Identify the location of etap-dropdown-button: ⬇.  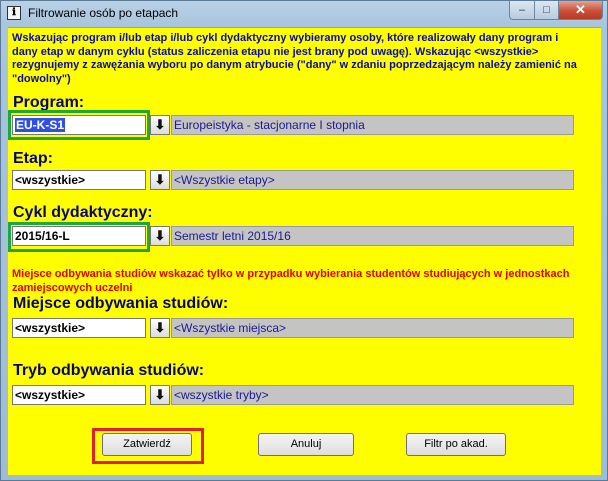
(160, 180).